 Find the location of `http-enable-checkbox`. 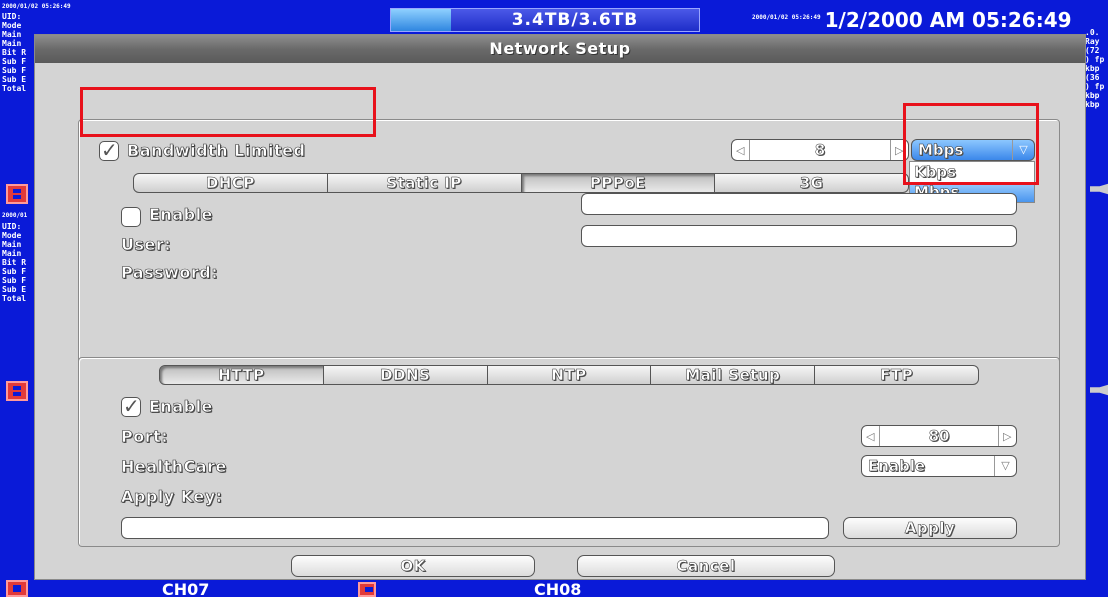

http-enable-checkbox is located at coordinates (131, 406).